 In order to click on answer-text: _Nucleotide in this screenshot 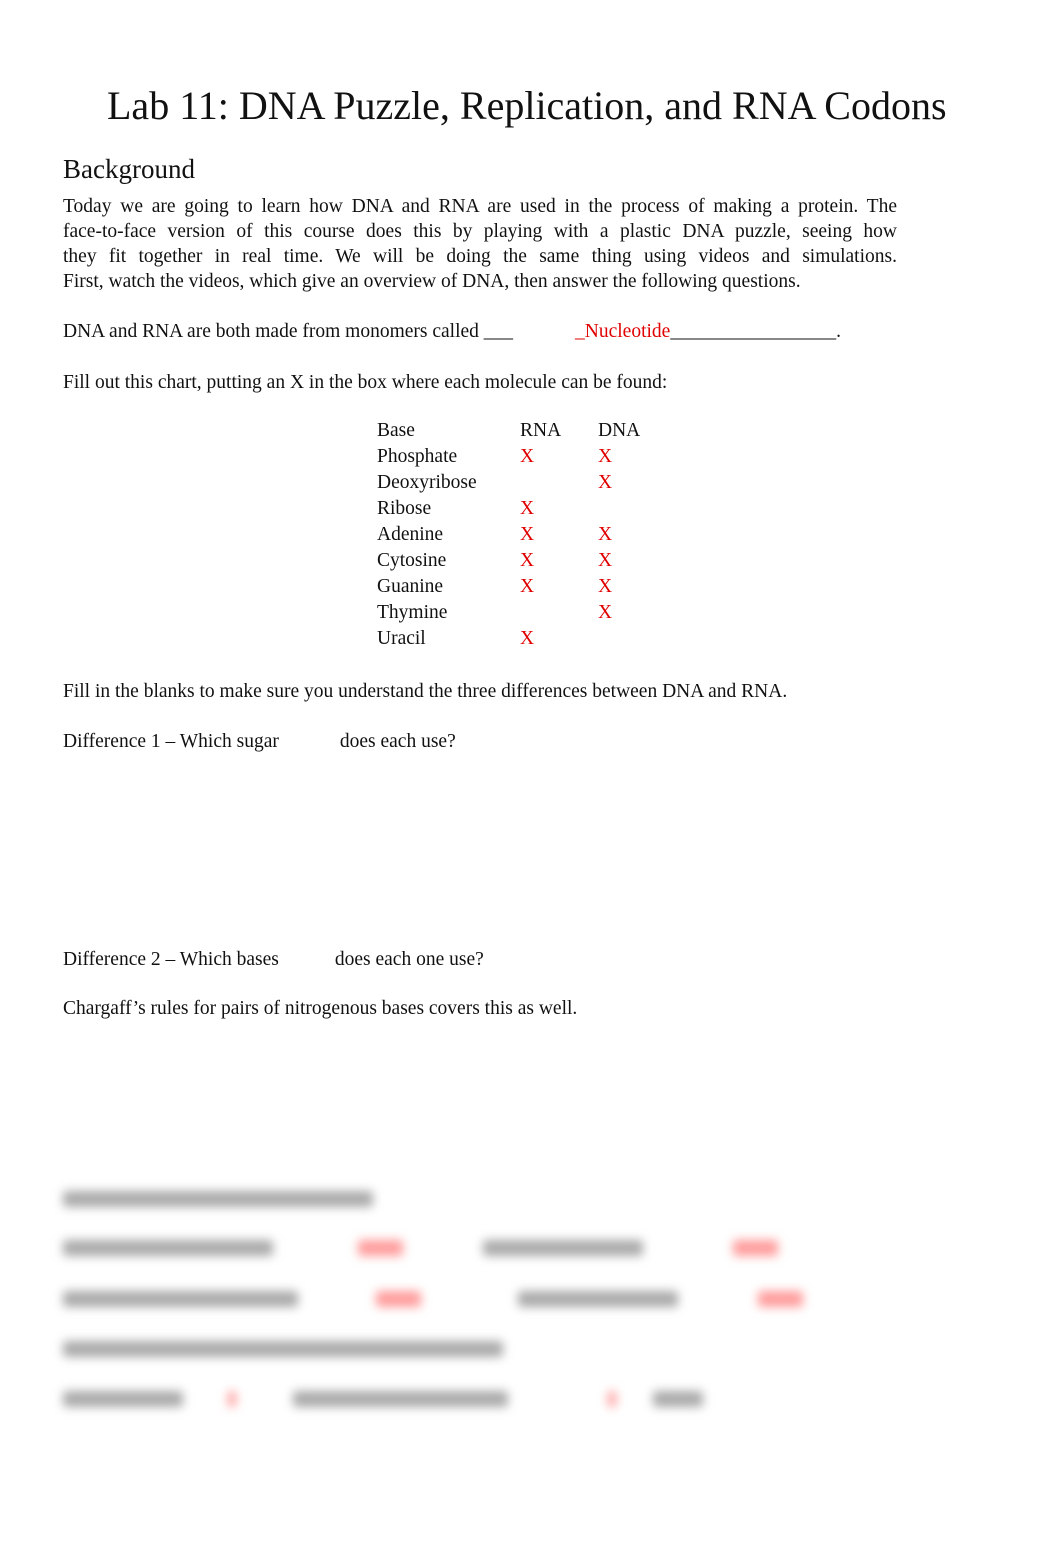, I will do `click(622, 331)`.